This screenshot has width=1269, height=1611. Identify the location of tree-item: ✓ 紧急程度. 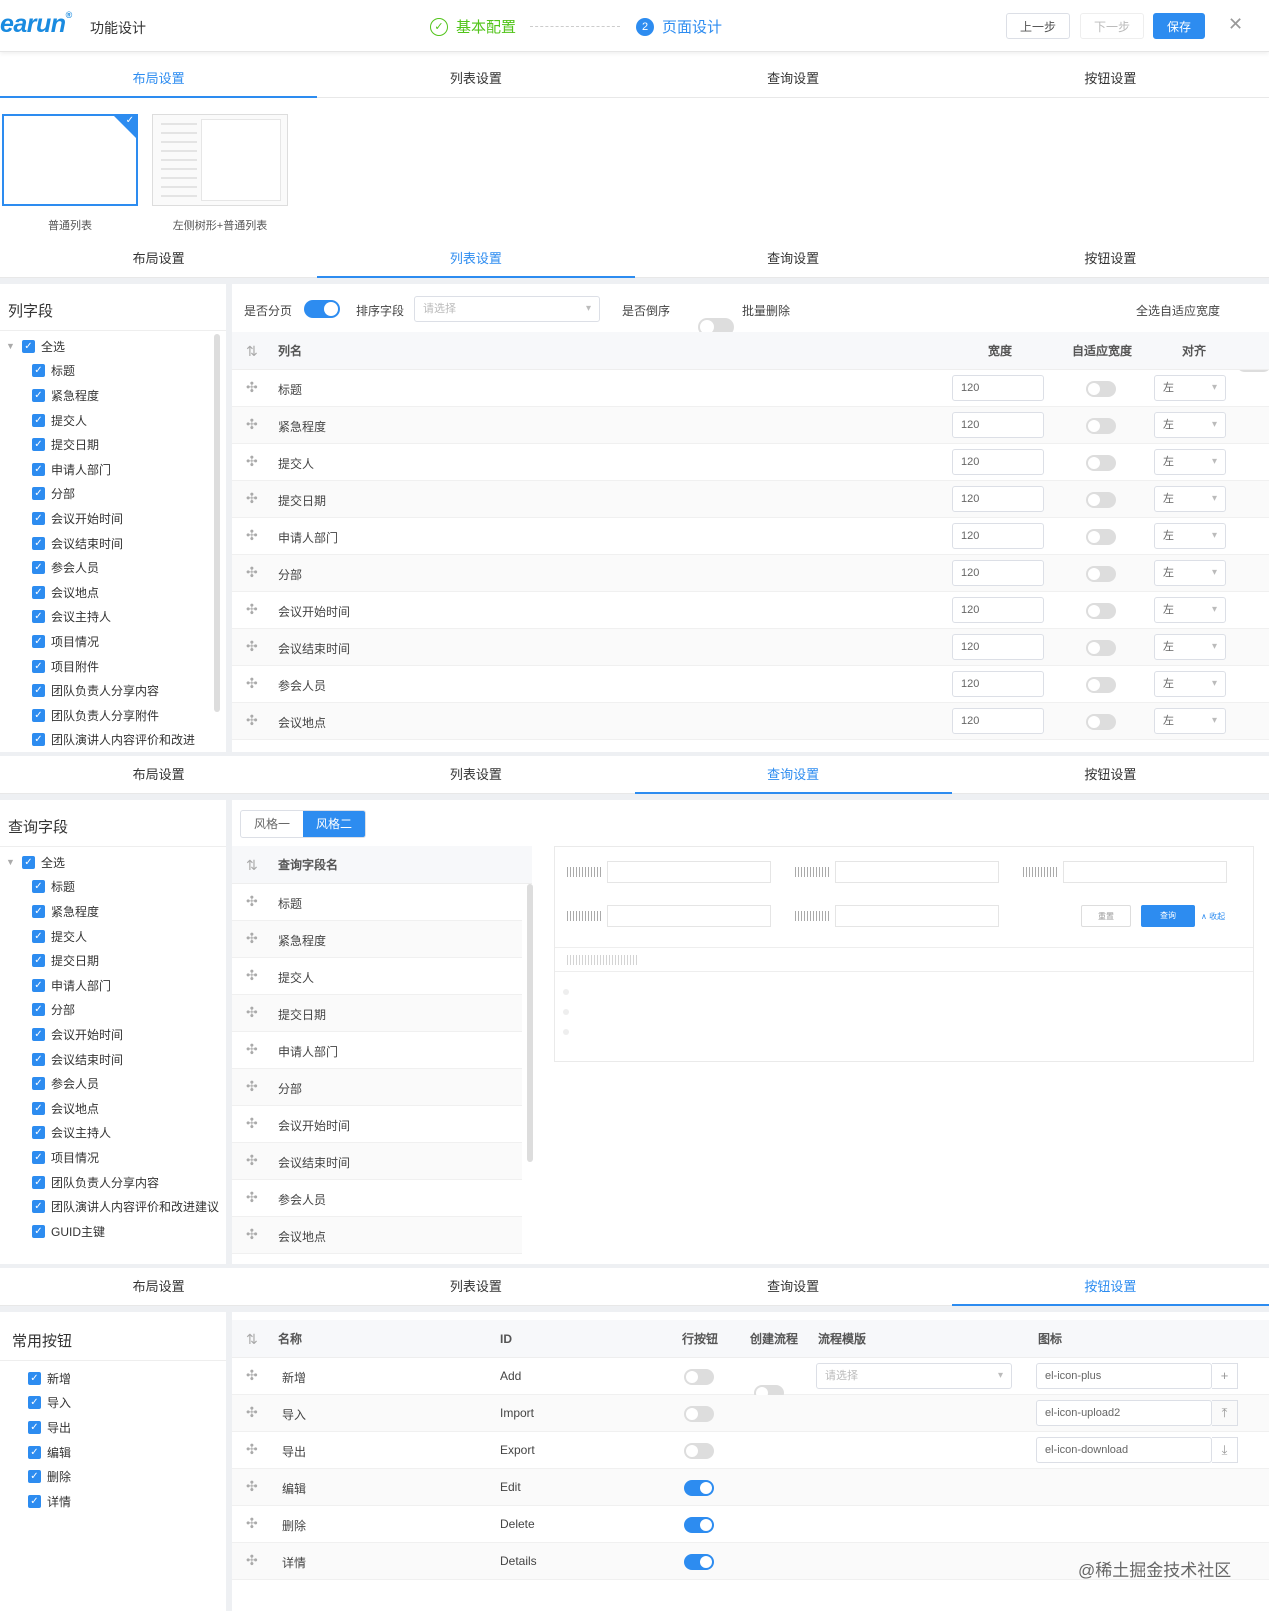
(110, 395).